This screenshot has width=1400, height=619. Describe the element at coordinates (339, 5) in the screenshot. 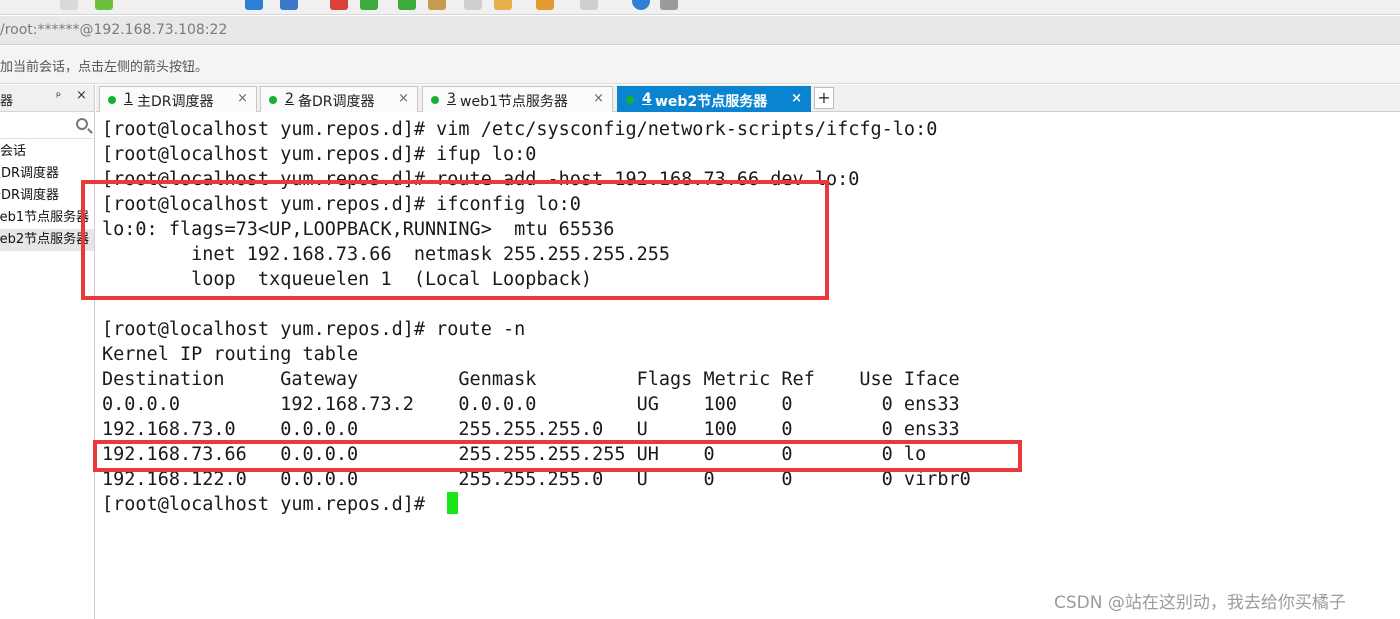

I see `toolbar-stop-icon` at that location.